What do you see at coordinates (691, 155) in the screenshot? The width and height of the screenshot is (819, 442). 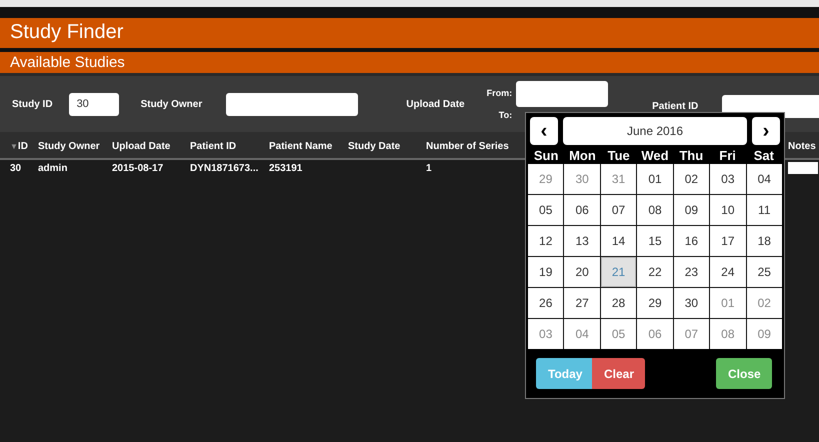 I see `weekday-label: Thu` at bounding box center [691, 155].